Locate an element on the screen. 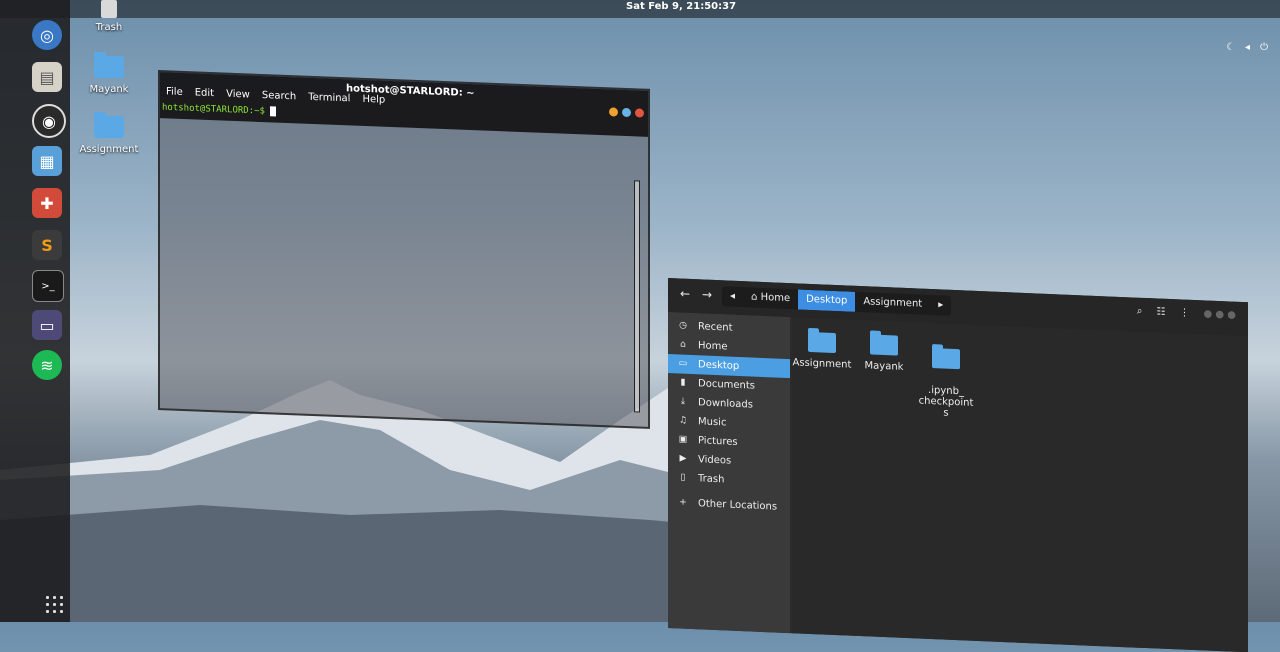 The image size is (1280, 652). desktop-trash: Trash is located at coordinates (109, 16).